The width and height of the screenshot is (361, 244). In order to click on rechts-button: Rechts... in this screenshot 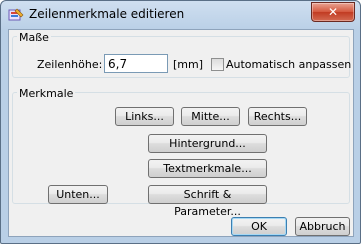, I will do `click(277, 116)`.